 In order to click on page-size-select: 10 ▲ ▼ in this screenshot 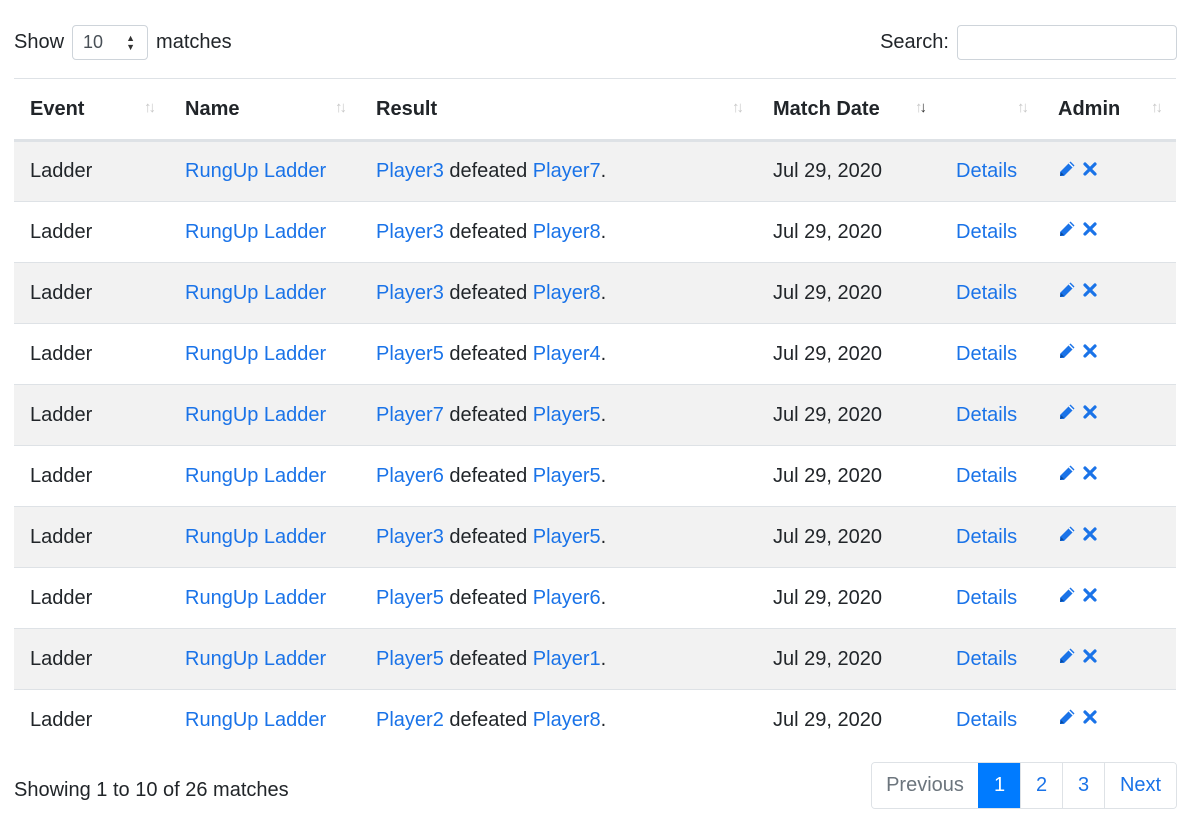, I will do `click(110, 42)`.